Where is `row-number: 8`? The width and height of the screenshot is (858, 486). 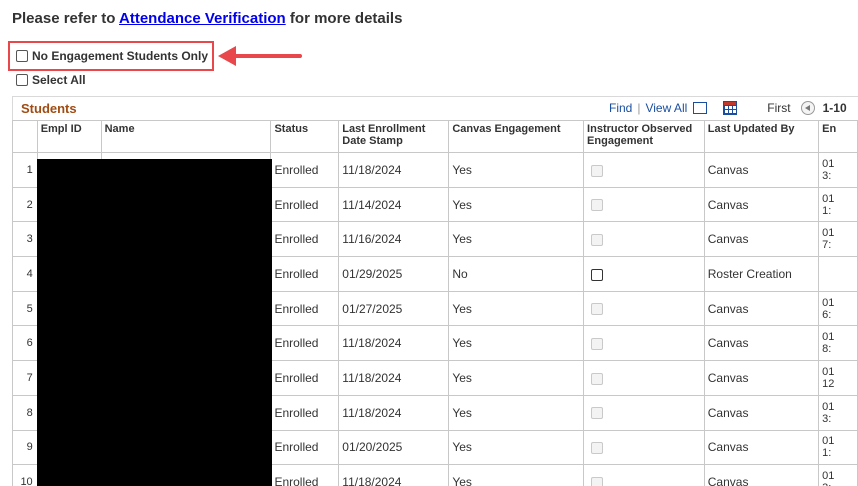 row-number: 8 is located at coordinates (25, 412).